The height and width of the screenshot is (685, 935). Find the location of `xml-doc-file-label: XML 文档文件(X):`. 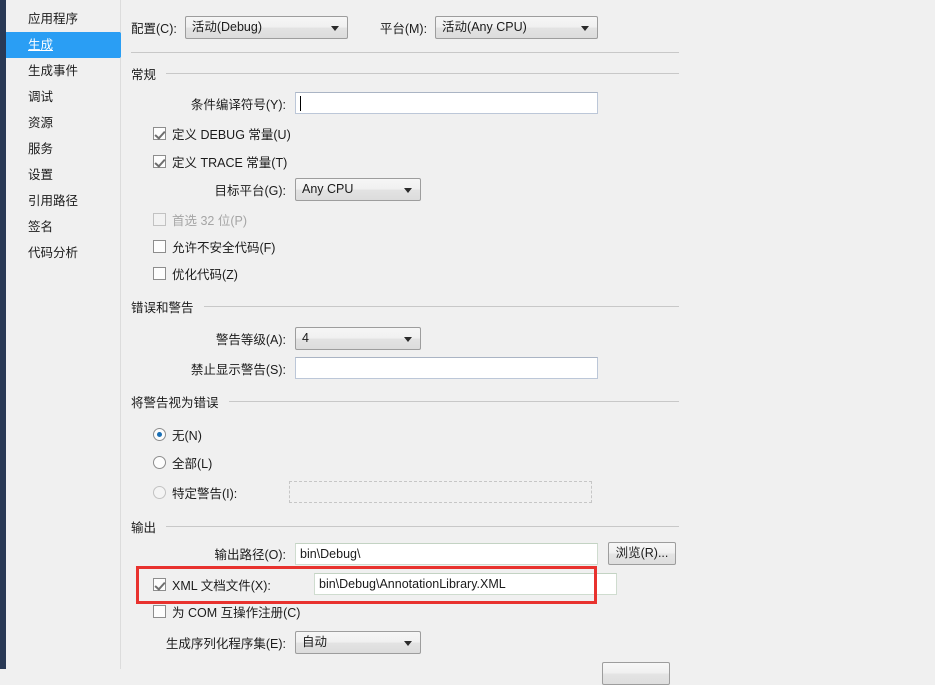

xml-doc-file-label: XML 文档文件(X): is located at coordinates (221, 585).